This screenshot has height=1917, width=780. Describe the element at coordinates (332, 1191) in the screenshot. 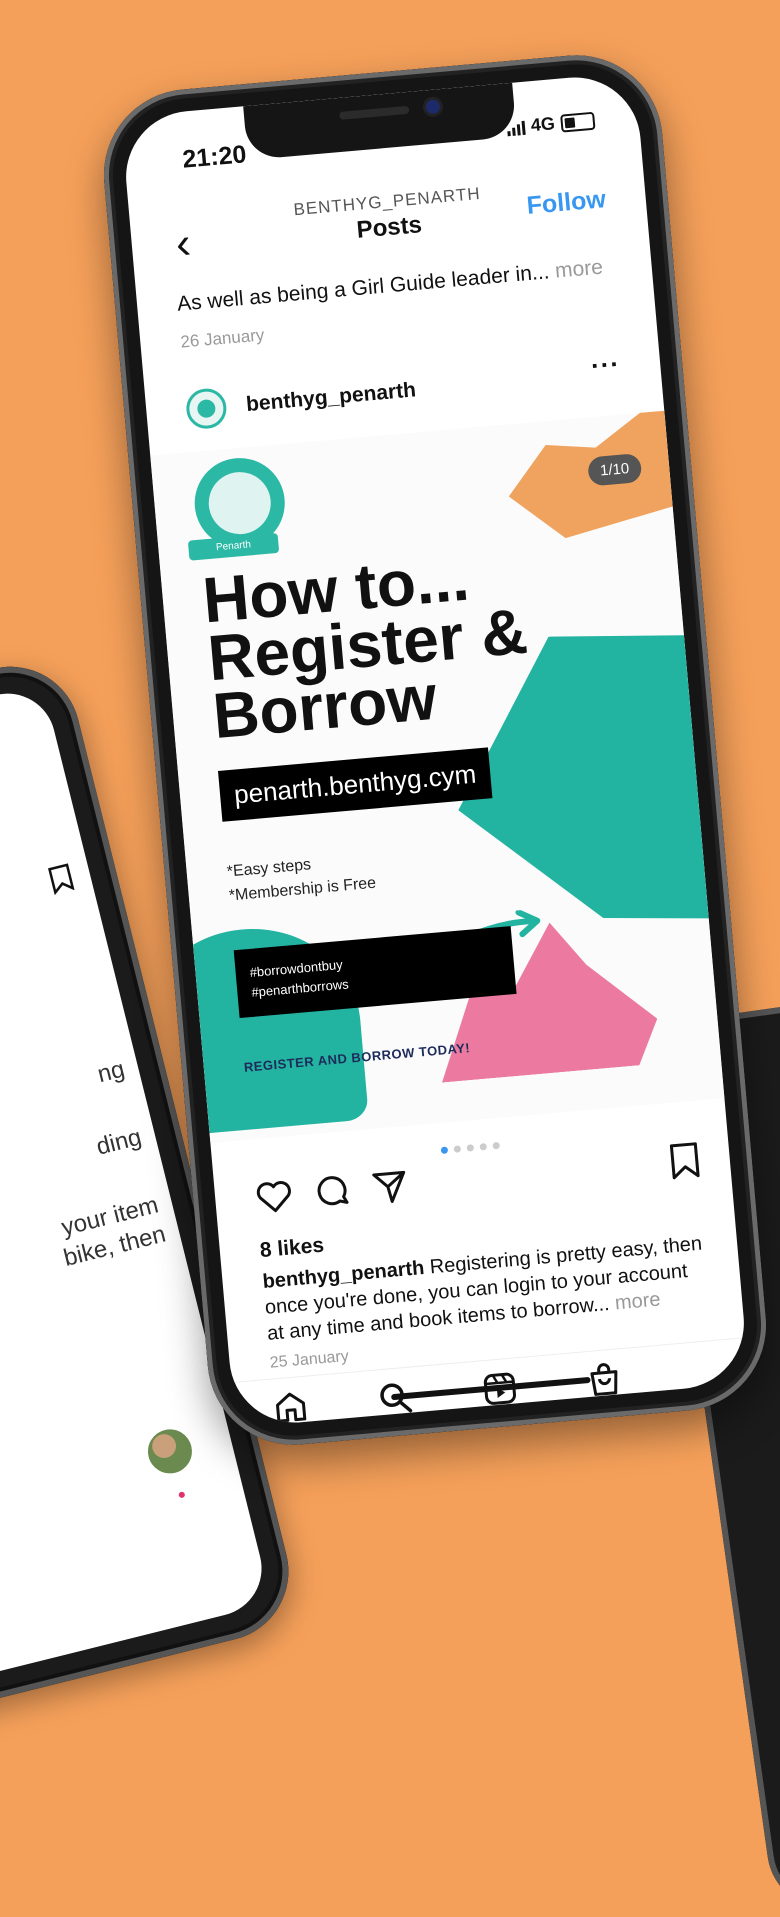

I see `comment-icon` at that location.